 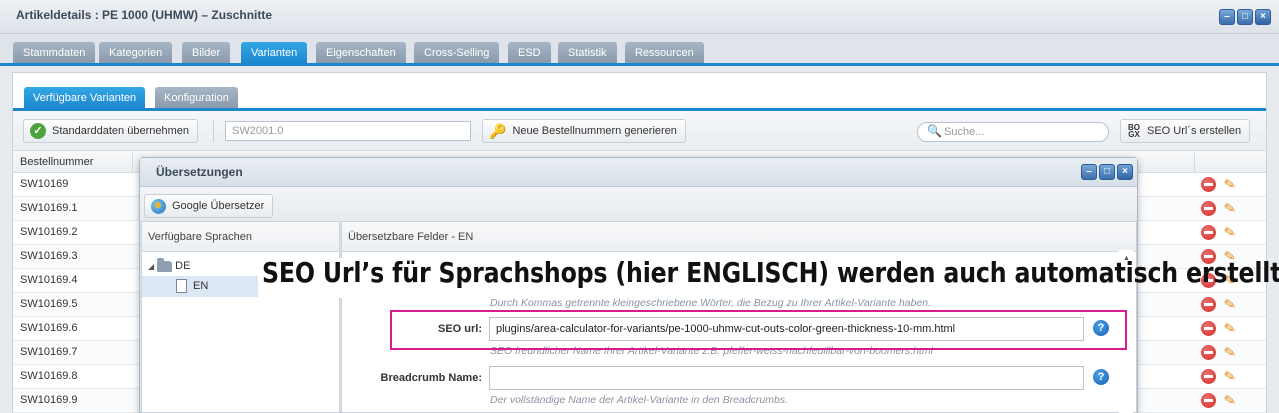 What do you see at coordinates (49, 208) in the screenshot?
I see `order-number-cell: SW10169.1` at bounding box center [49, 208].